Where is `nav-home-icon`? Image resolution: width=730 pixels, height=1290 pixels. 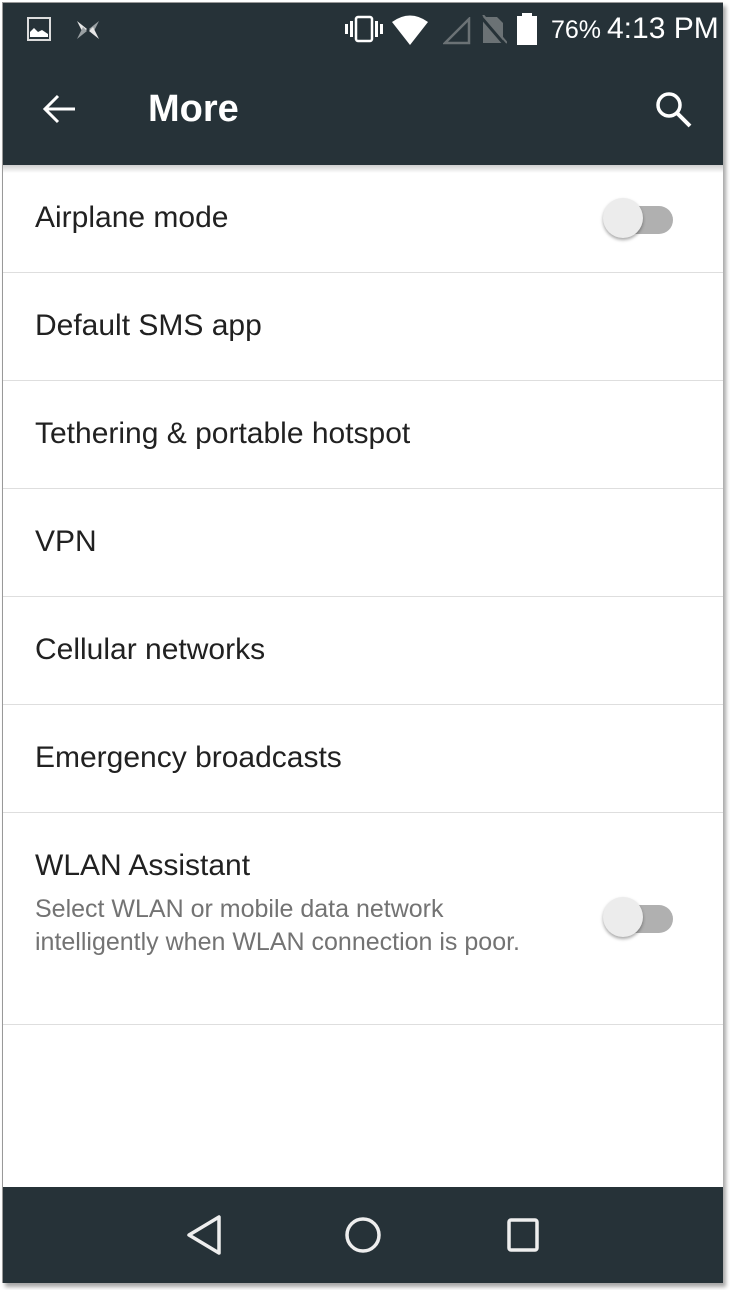 nav-home-icon is located at coordinates (363, 1235).